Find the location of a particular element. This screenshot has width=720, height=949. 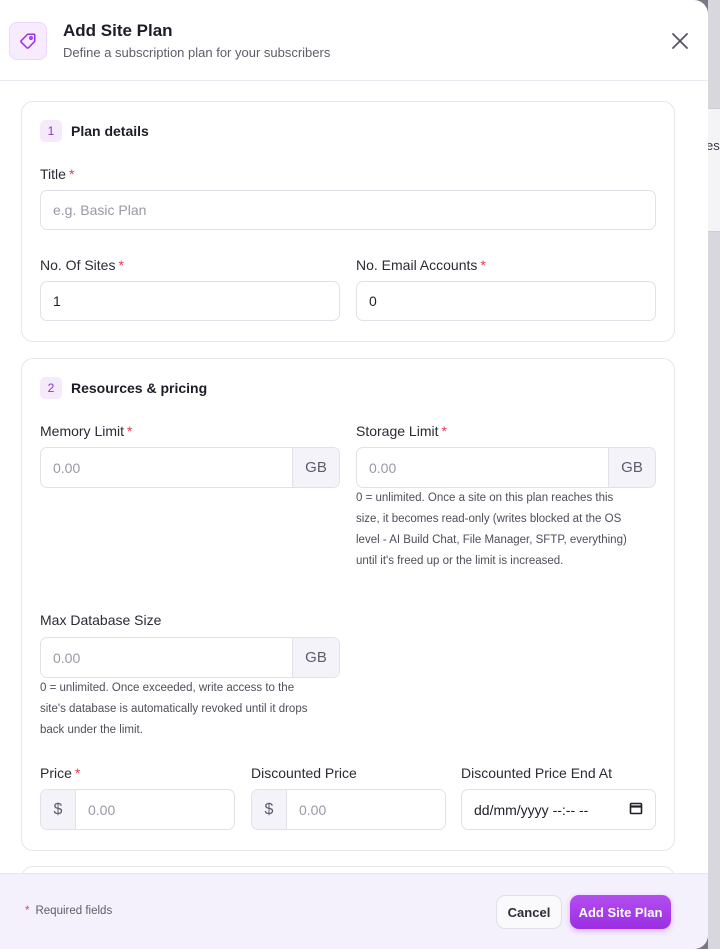

discount-end-date-input: dd/mm/yyyy --:-- -- is located at coordinates (558, 809).